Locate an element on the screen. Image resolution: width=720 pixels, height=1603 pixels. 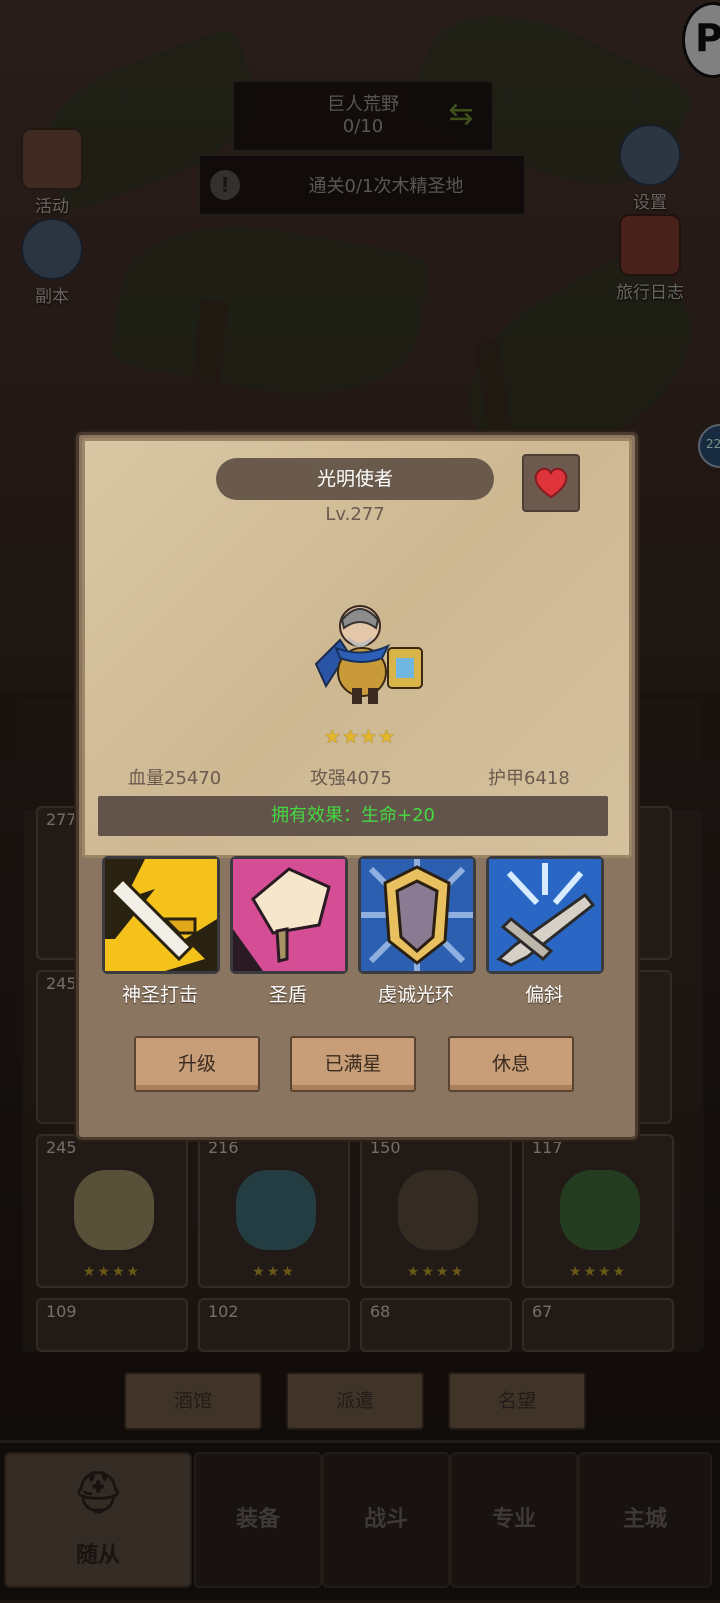
skill-label: 神圣打击 is located at coordinates (159, 995).